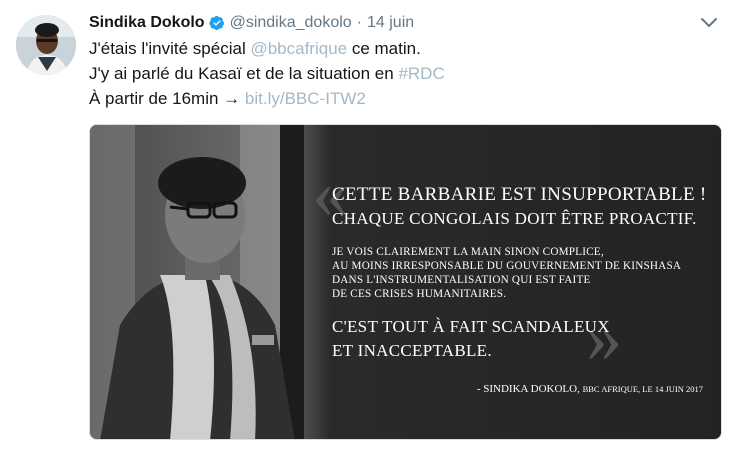 This screenshot has height=451, width=734. Describe the element at coordinates (461, 280) in the screenshot. I see `quote-body-line: DANS L'INSTRUMENTALISATION QUI EST FAITE` at that location.